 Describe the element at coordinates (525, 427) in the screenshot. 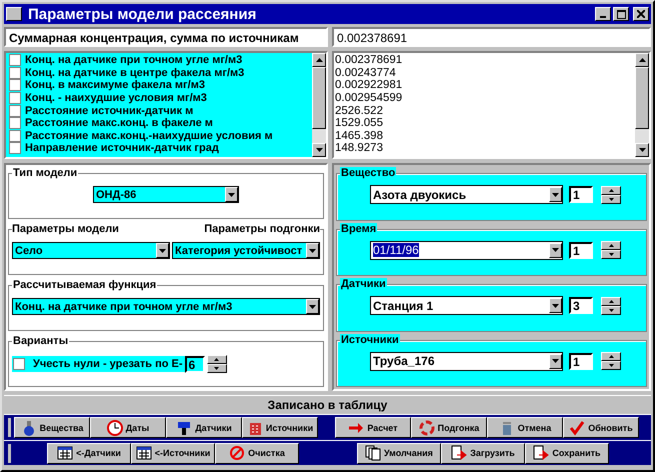

I see `toolbar-button: Отмена` at that location.